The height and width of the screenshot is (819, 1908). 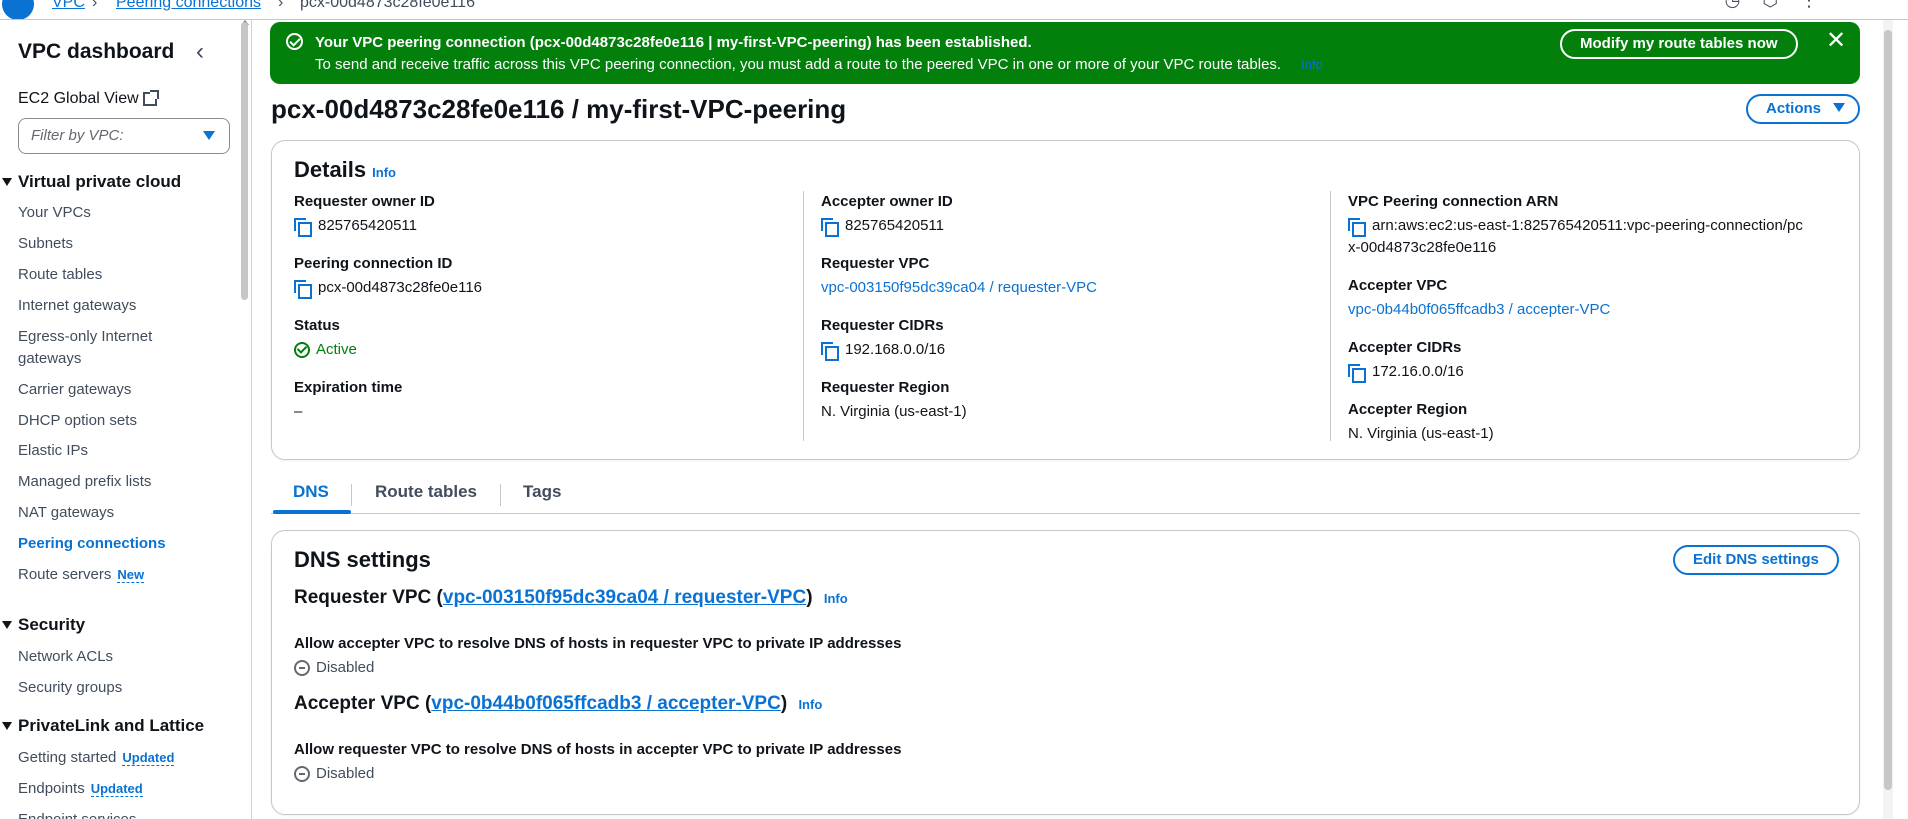 I want to click on sidebar-item-network-acls: Network ACLs, so click(x=65, y=657).